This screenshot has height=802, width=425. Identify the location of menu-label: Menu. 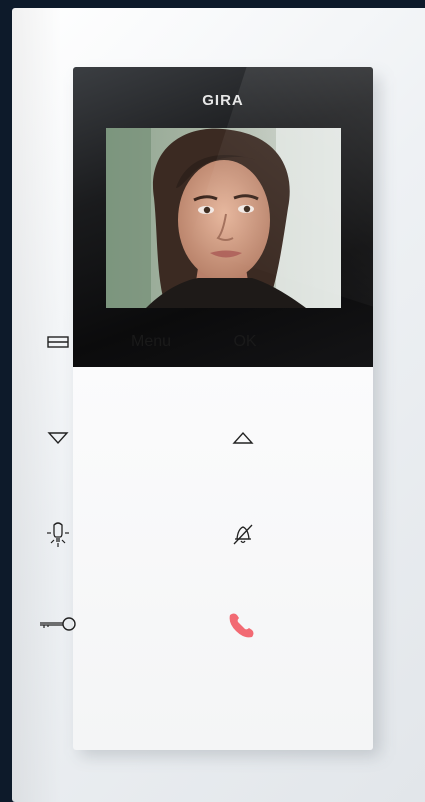
(151, 341).